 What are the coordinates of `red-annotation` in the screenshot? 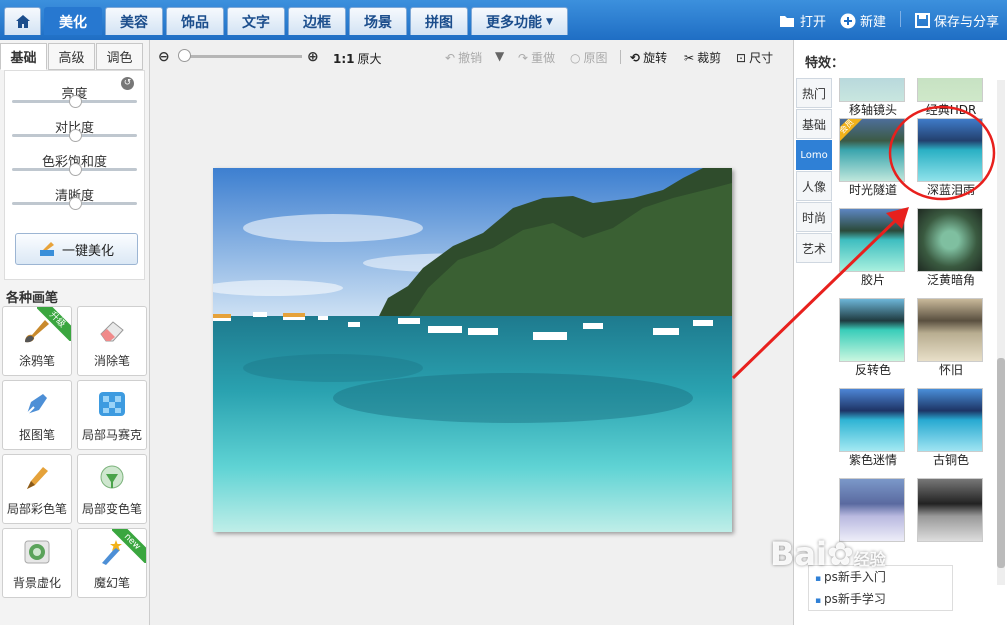 It's located at (863, 242).